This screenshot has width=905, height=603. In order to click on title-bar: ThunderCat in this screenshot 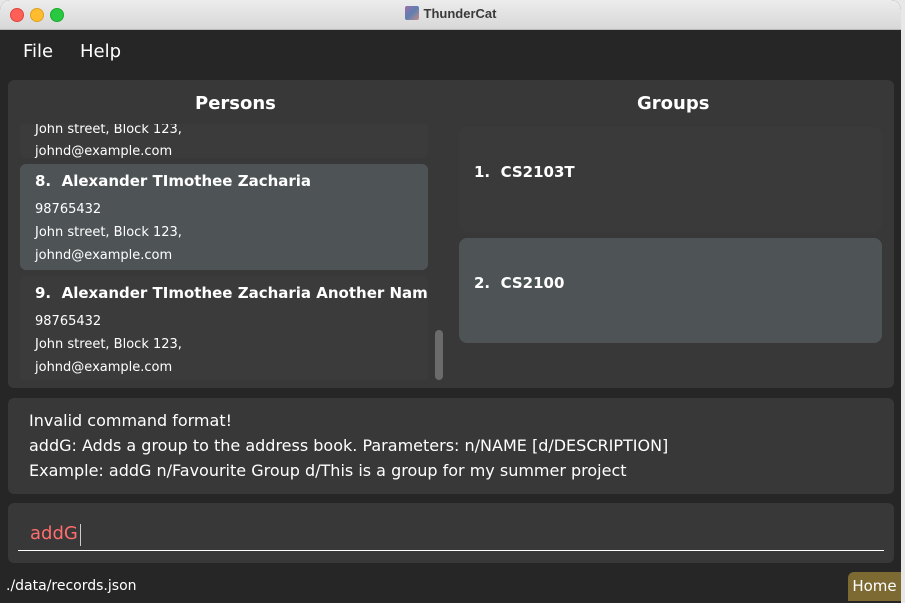, I will do `click(450, 15)`.